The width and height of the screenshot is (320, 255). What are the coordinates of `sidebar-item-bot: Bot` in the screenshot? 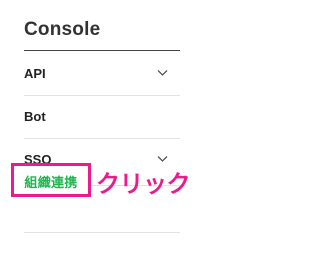 It's located at (102, 117).